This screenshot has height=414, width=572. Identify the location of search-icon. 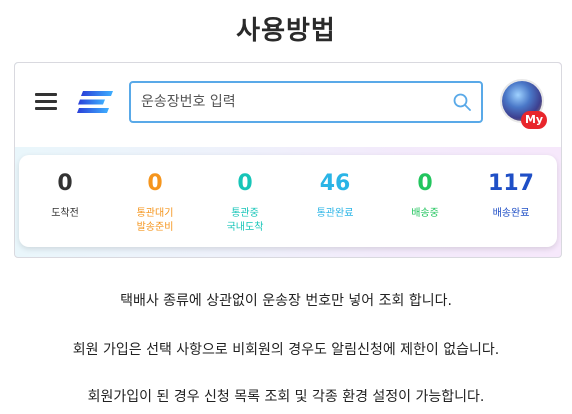
(462, 102).